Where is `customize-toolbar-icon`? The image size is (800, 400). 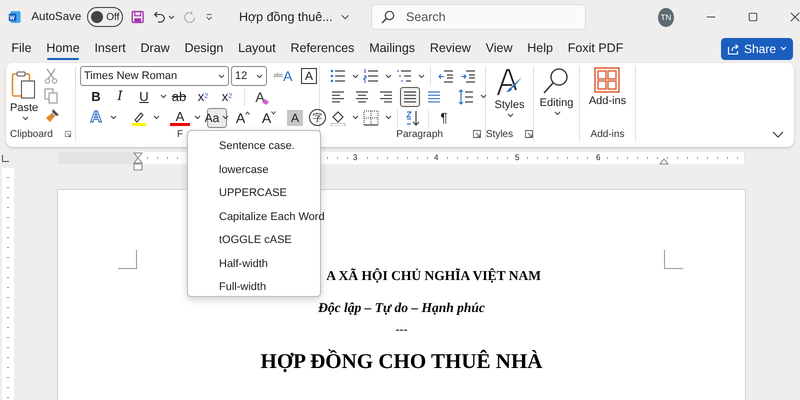
customize-toolbar-icon is located at coordinates (208, 17).